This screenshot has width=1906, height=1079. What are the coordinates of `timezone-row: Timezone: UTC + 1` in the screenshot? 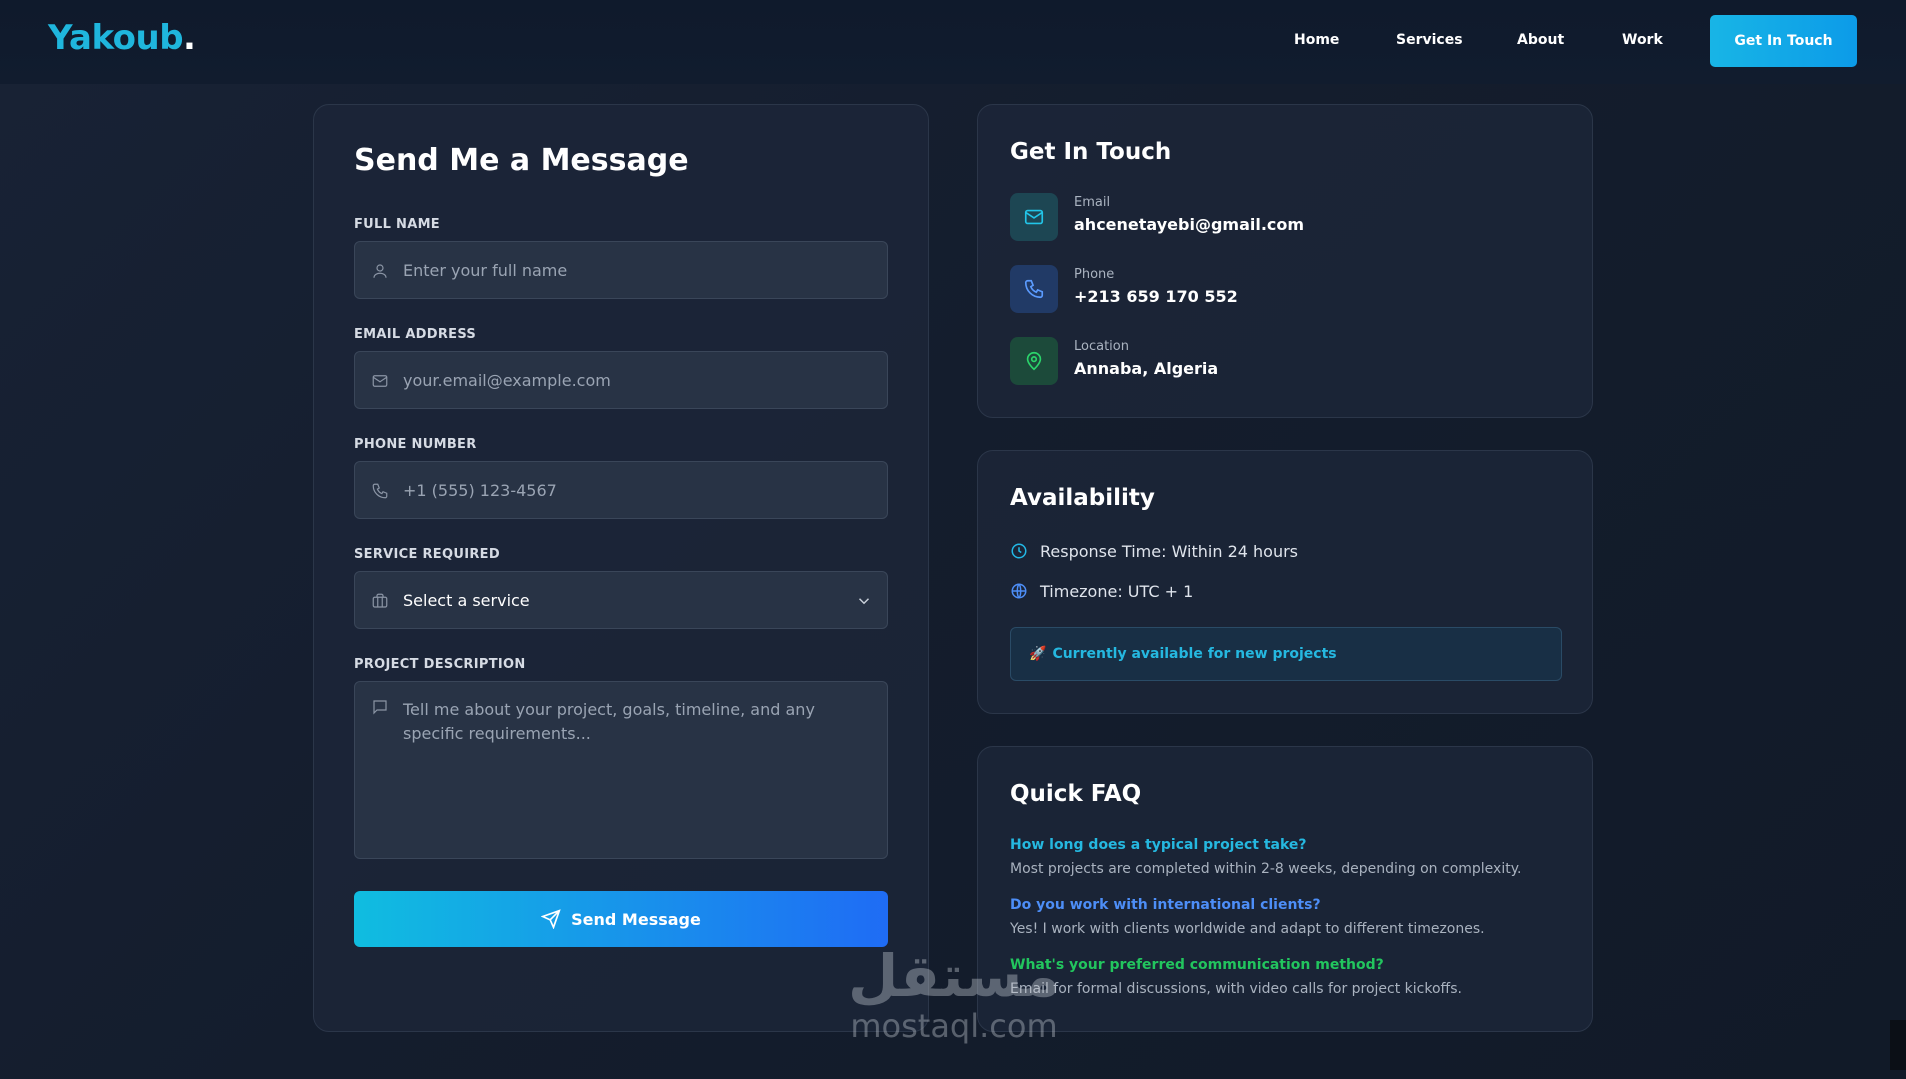 It's located at (1101, 591).